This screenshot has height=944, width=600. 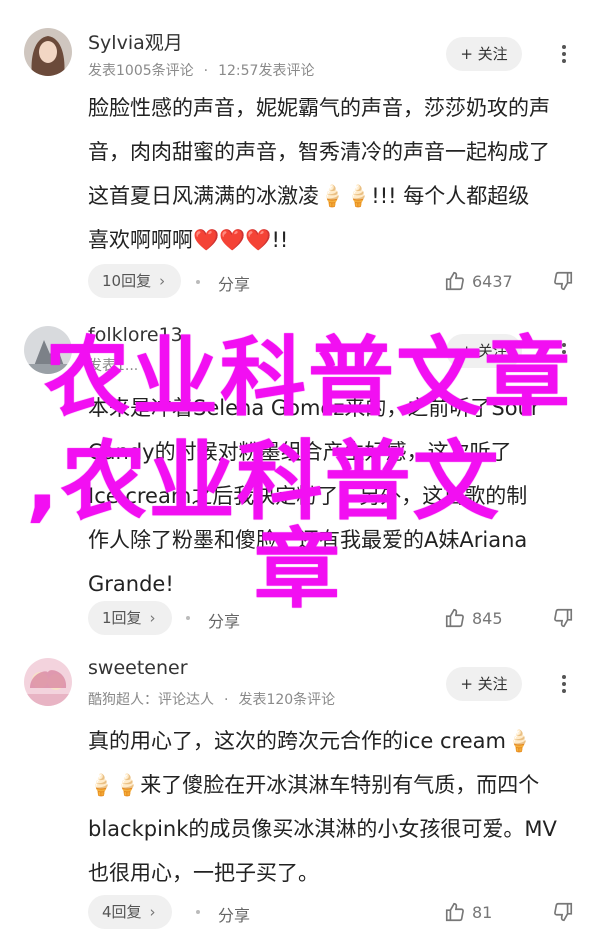 What do you see at coordinates (310, 741) in the screenshot?
I see `comment-line: 真的用心了，这次的跨次元合作的ice cream🍦` at bounding box center [310, 741].